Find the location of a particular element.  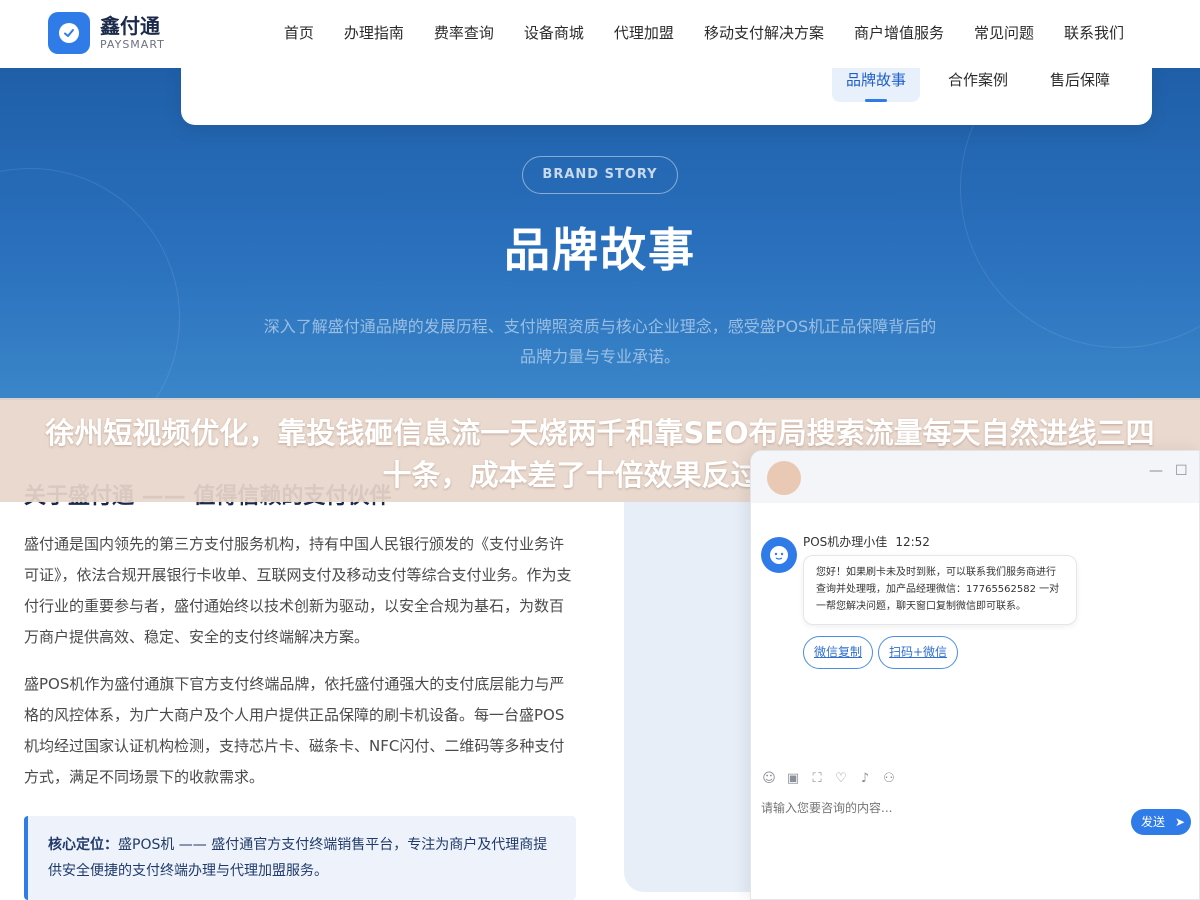

chat-agent-line: POS机办理小佳 12:52 is located at coordinates (866, 541).